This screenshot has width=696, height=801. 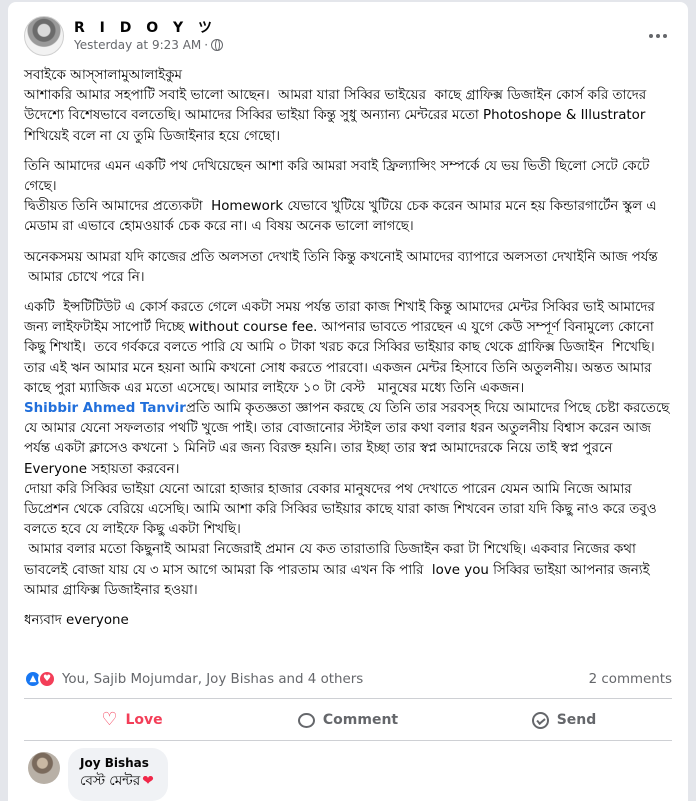 What do you see at coordinates (110, 781) in the screenshot?
I see `comment-text: বেস্ট মেন্টর` at bounding box center [110, 781].